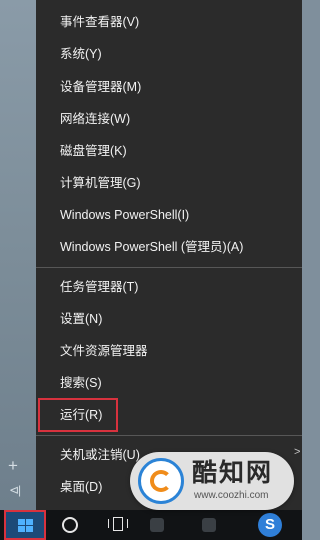 The width and height of the screenshot is (320, 540). Describe the element at coordinates (99, 287) in the screenshot. I see `menu-item-task-manager: 任务管理器(T)` at that location.